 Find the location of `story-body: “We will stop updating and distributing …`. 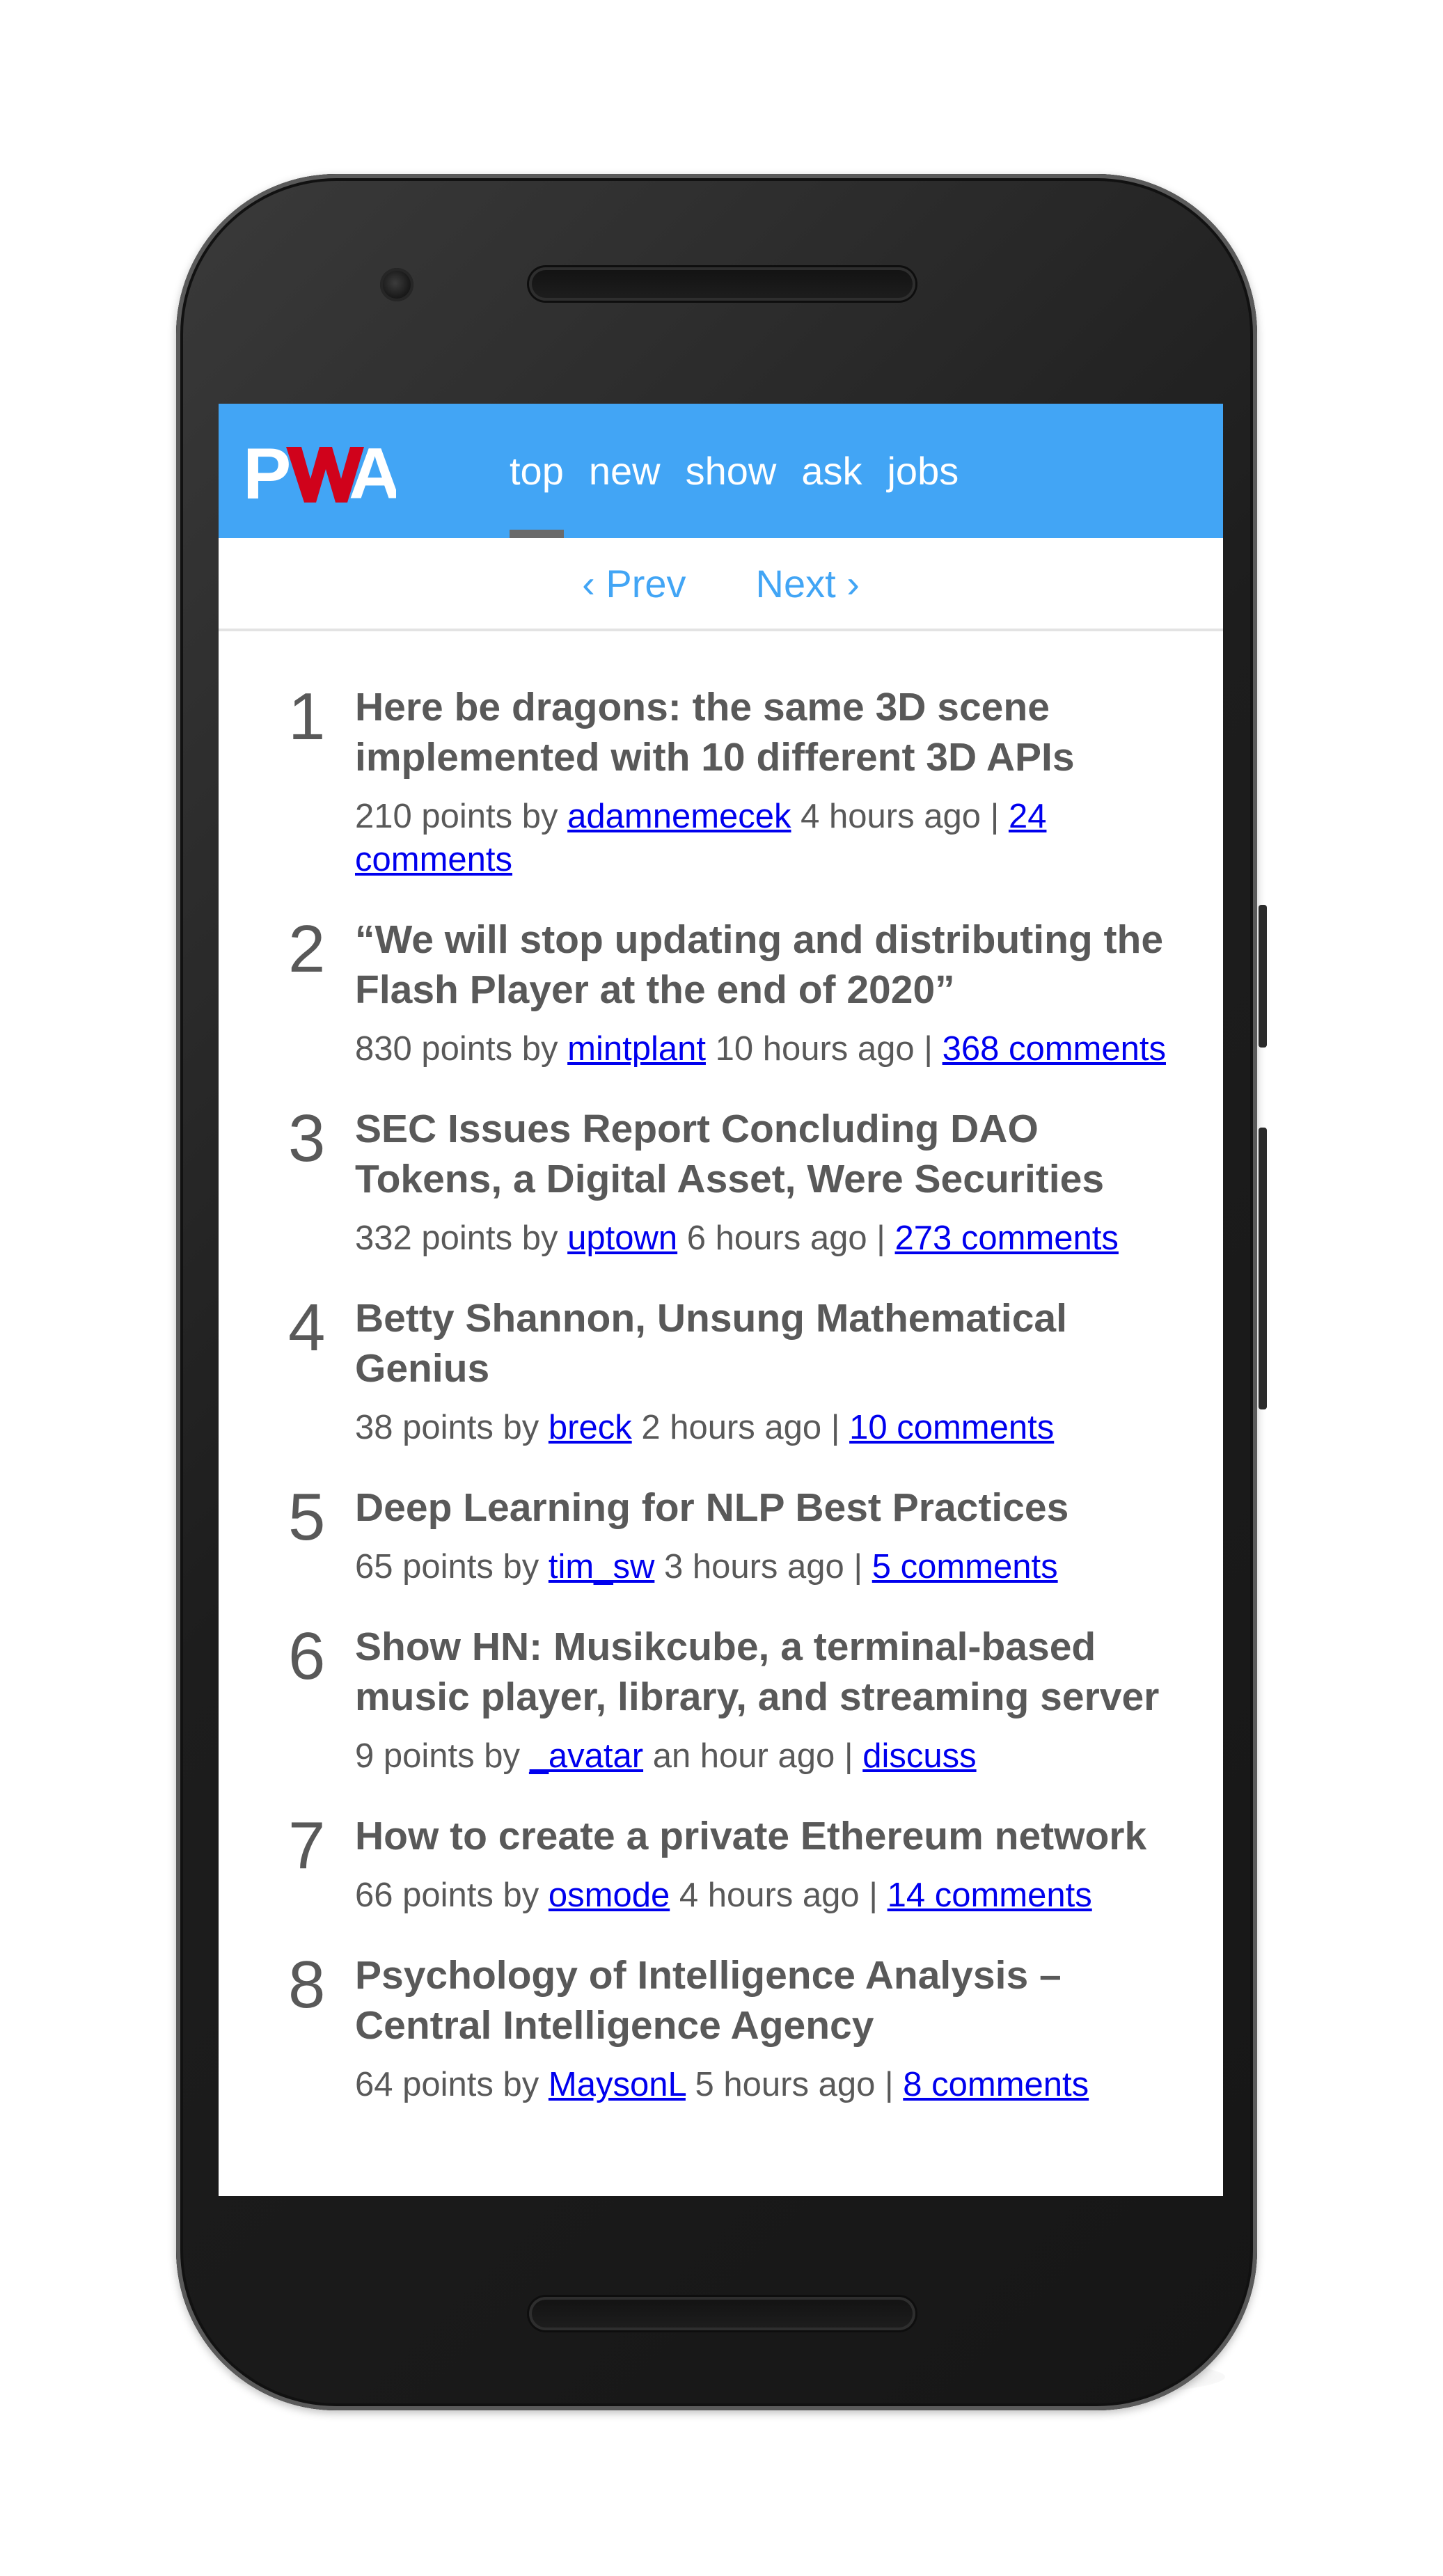

story-body: “We will stop updating and distributing … is located at coordinates (762, 992).